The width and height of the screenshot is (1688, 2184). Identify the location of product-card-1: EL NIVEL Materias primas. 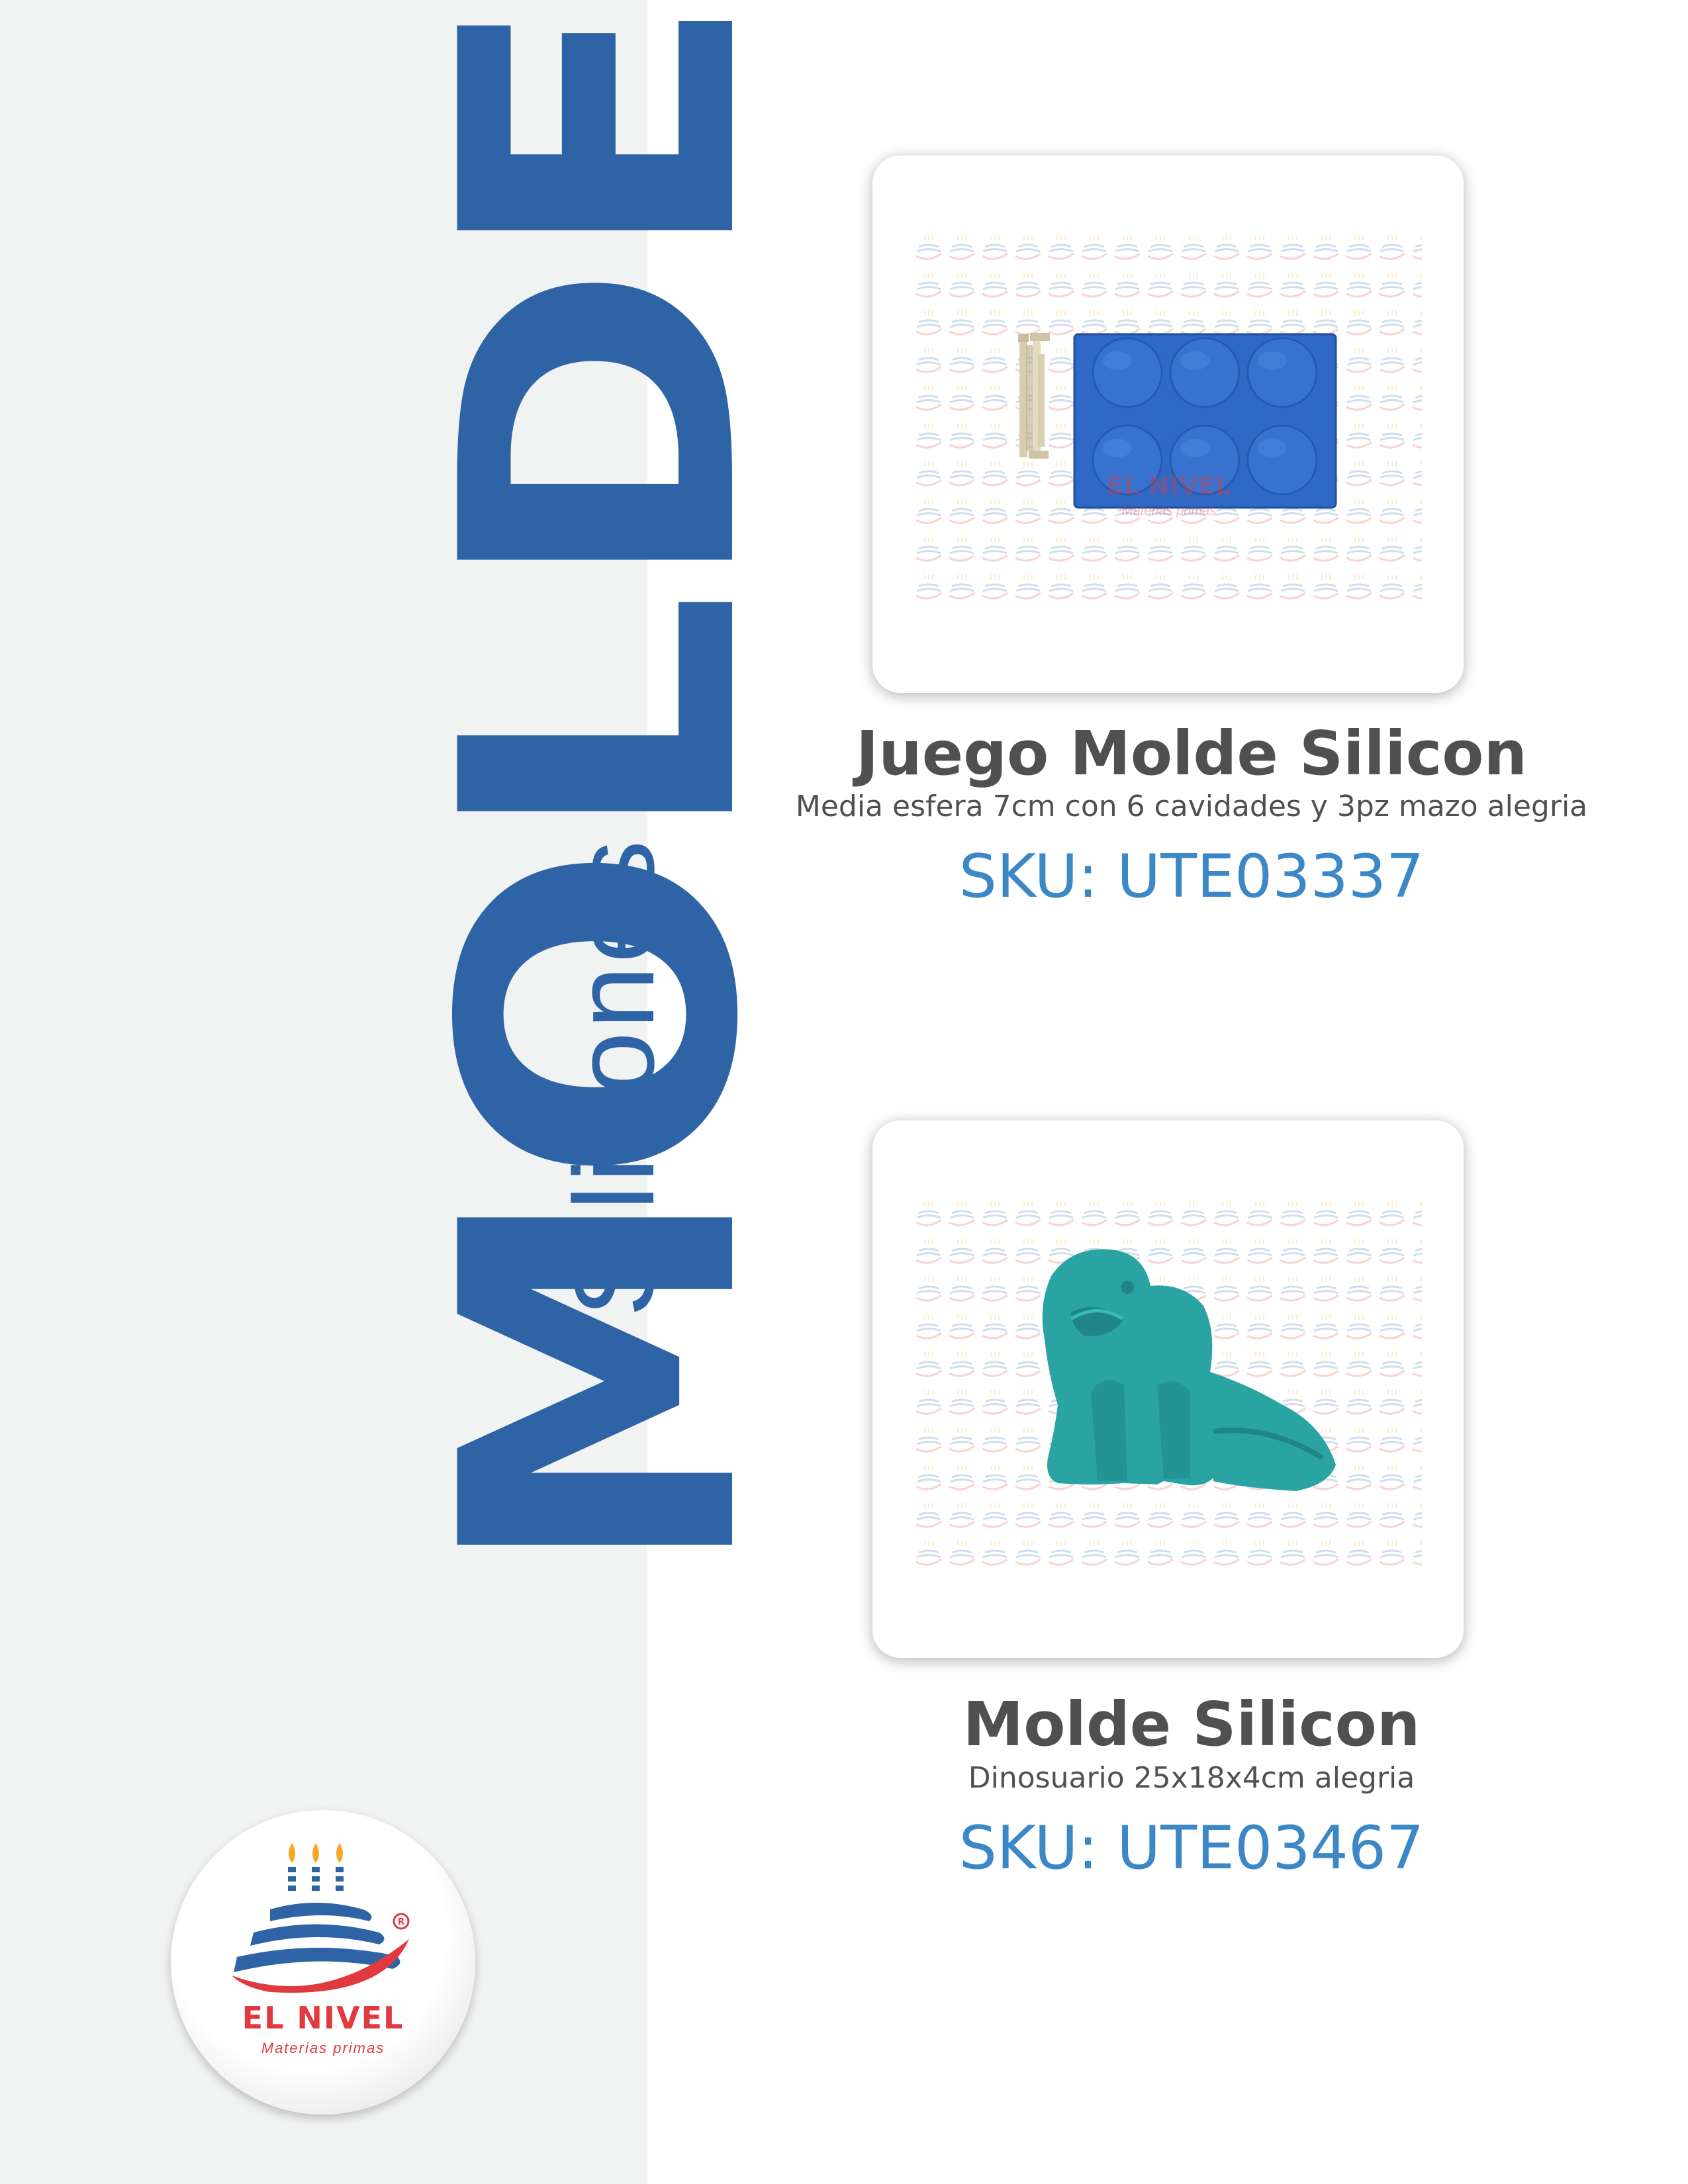
(1168, 424).